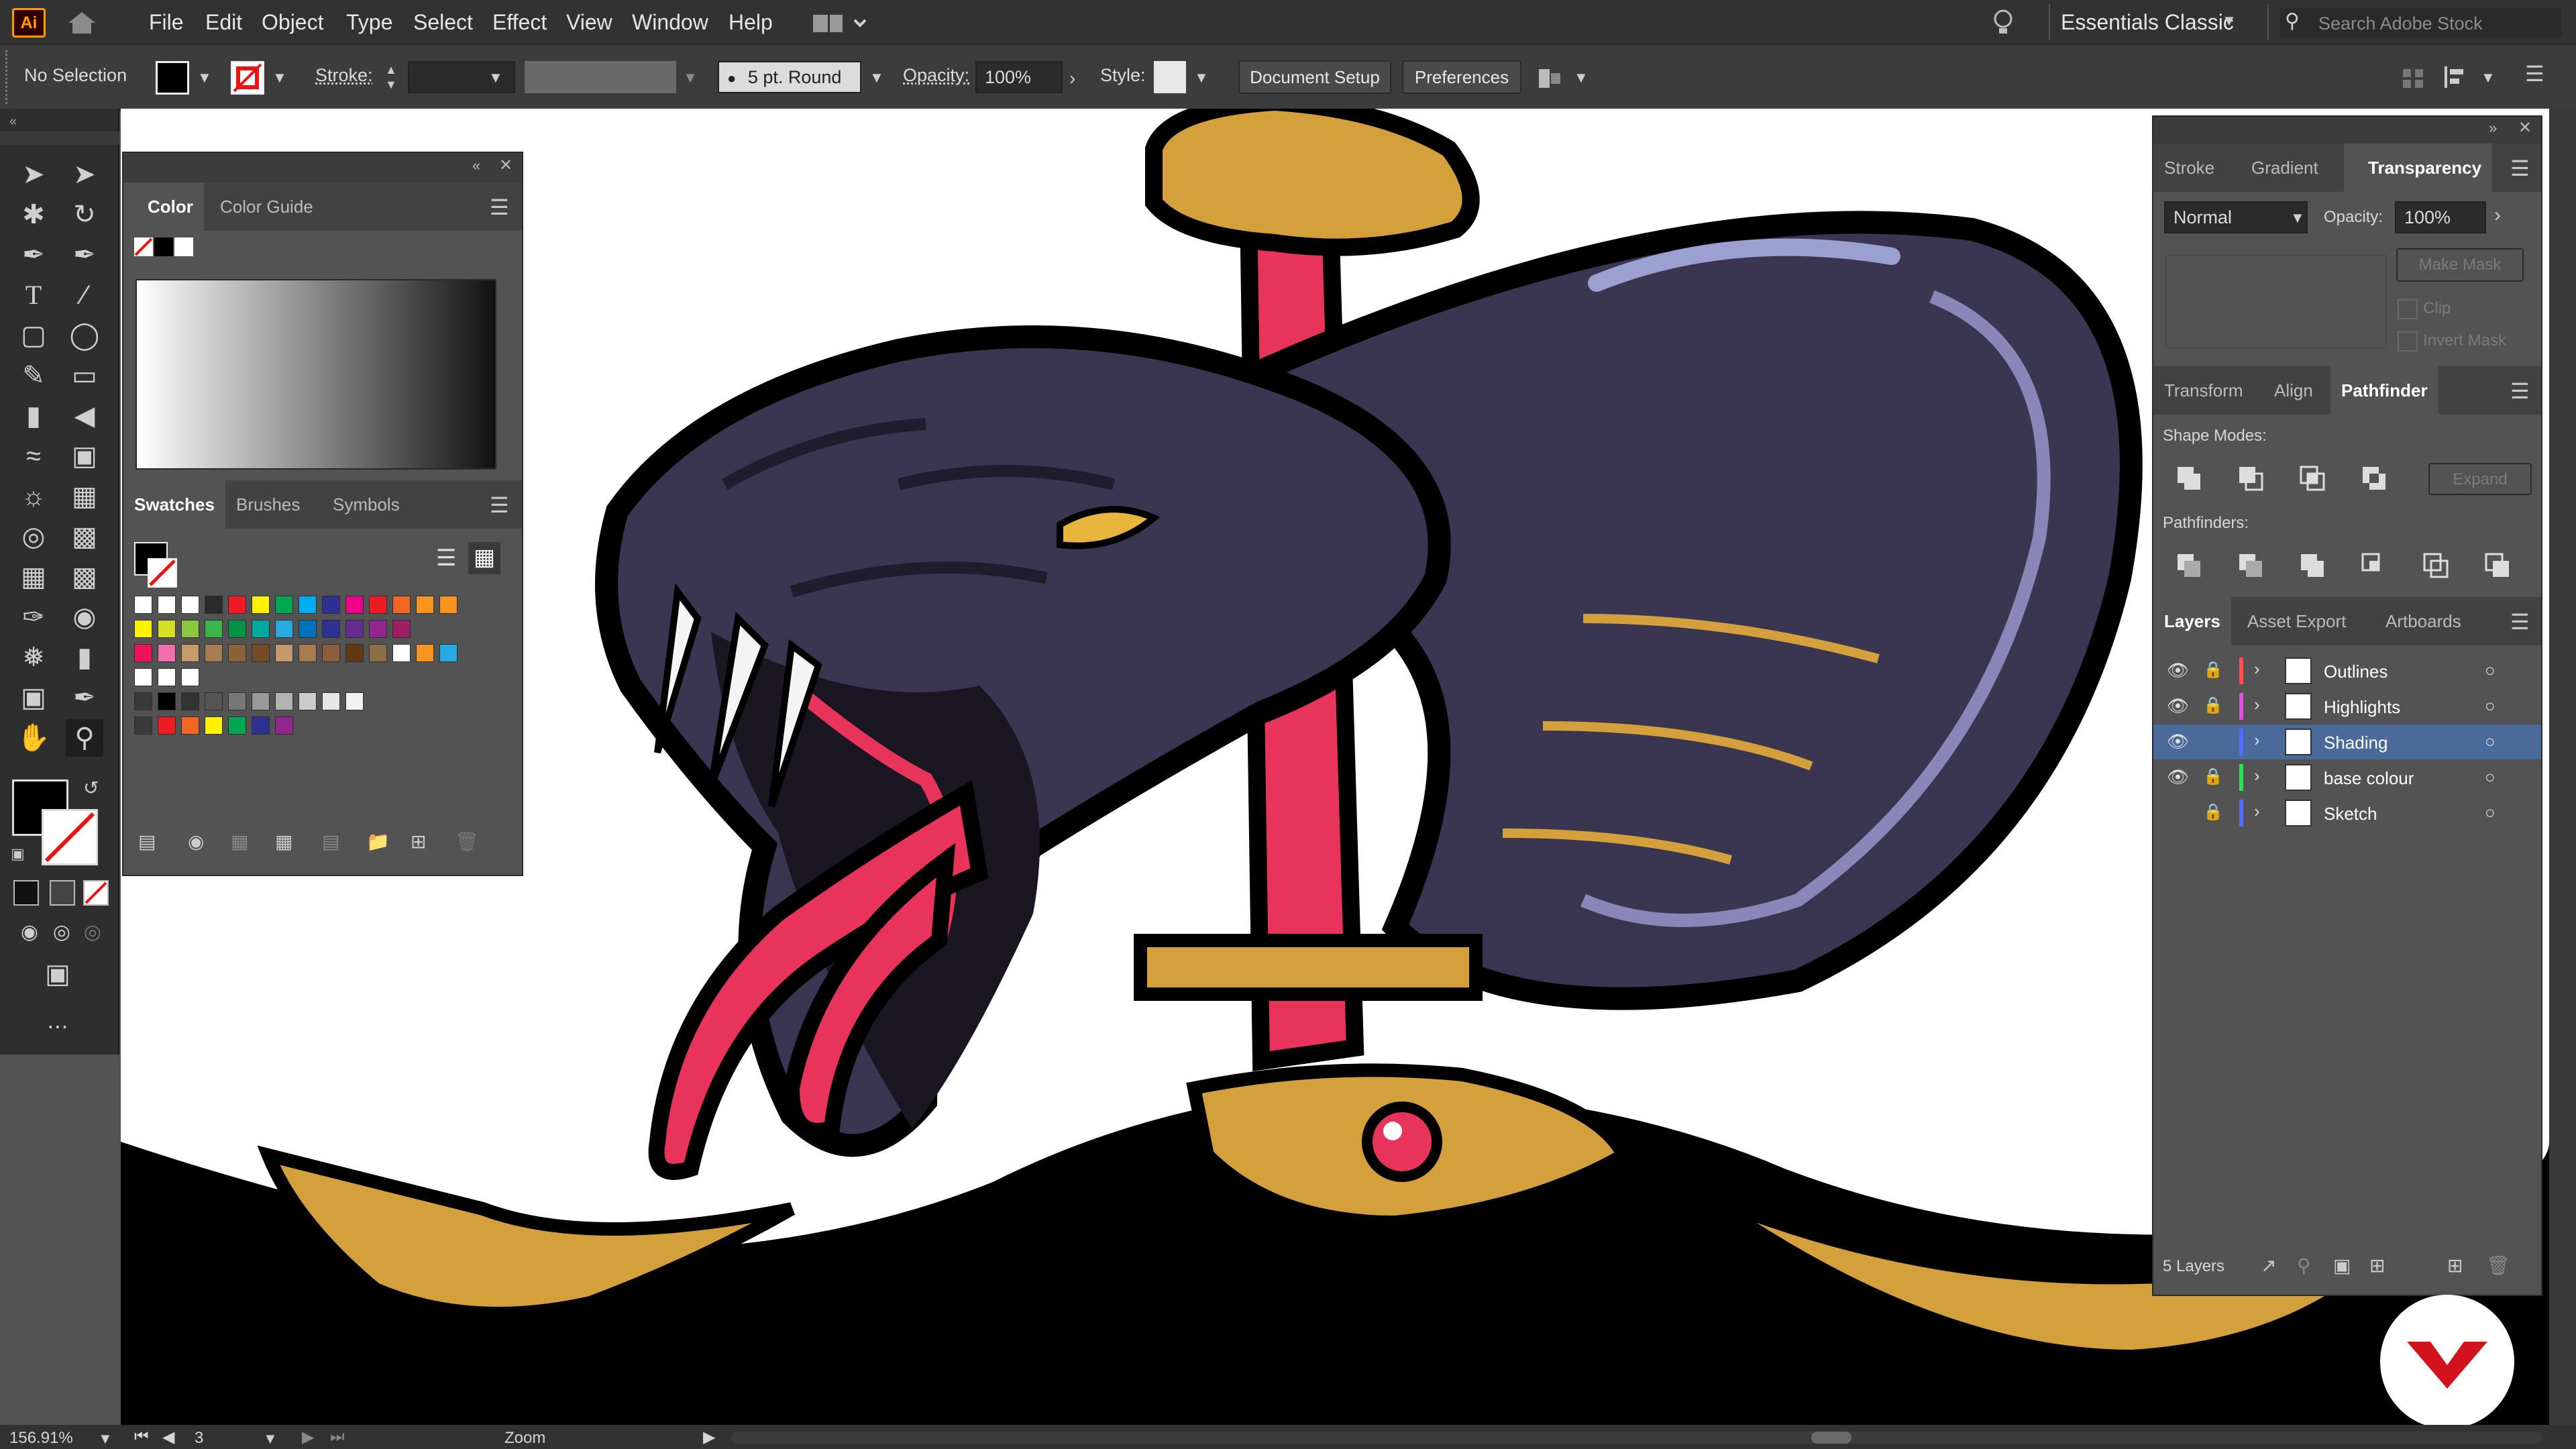  What do you see at coordinates (2480, 479) in the screenshot?
I see `expand-button: Expand` at bounding box center [2480, 479].